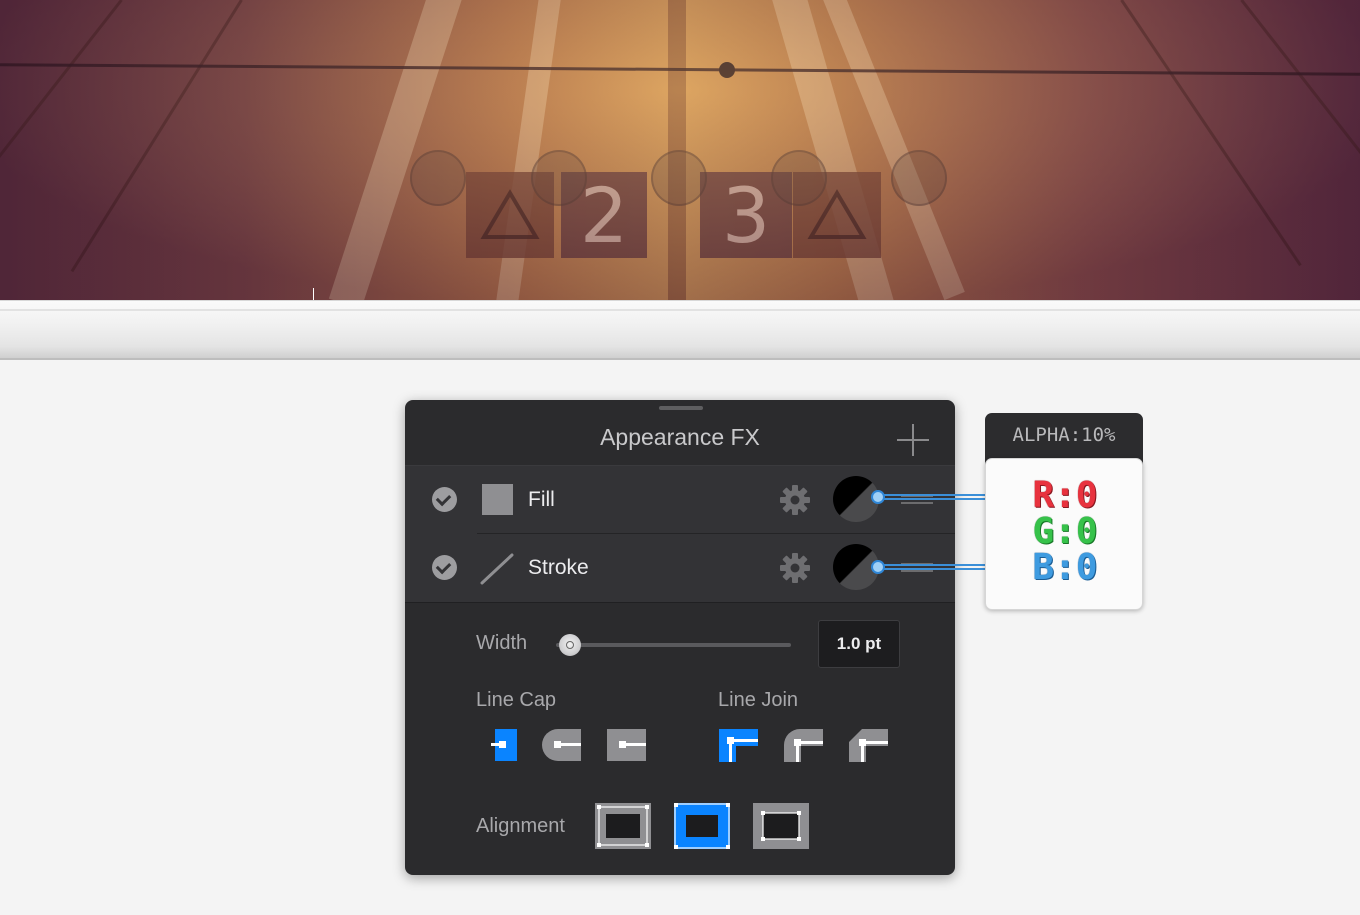  What do you see at coordinates (878, 497) in the screenshot?
I see `fill-connector-dot-icon` at bounding box center [878, 497].